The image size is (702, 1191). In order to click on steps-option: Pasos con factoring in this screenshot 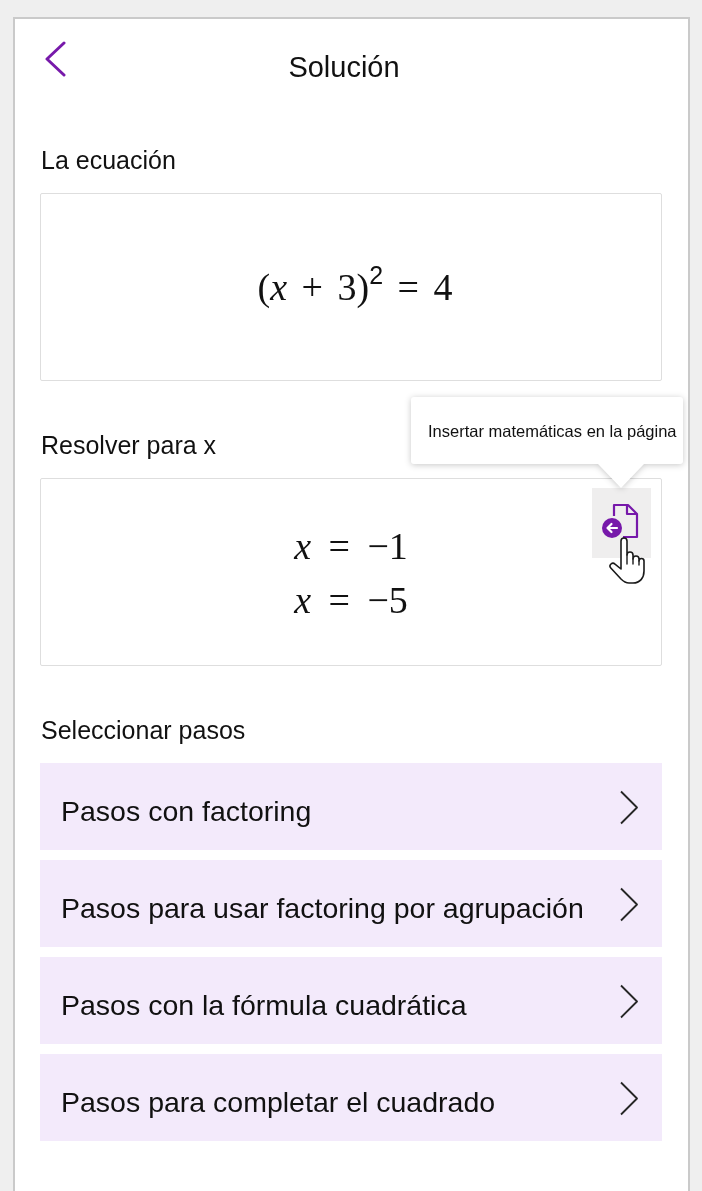, I will do `click(351, 806)`.